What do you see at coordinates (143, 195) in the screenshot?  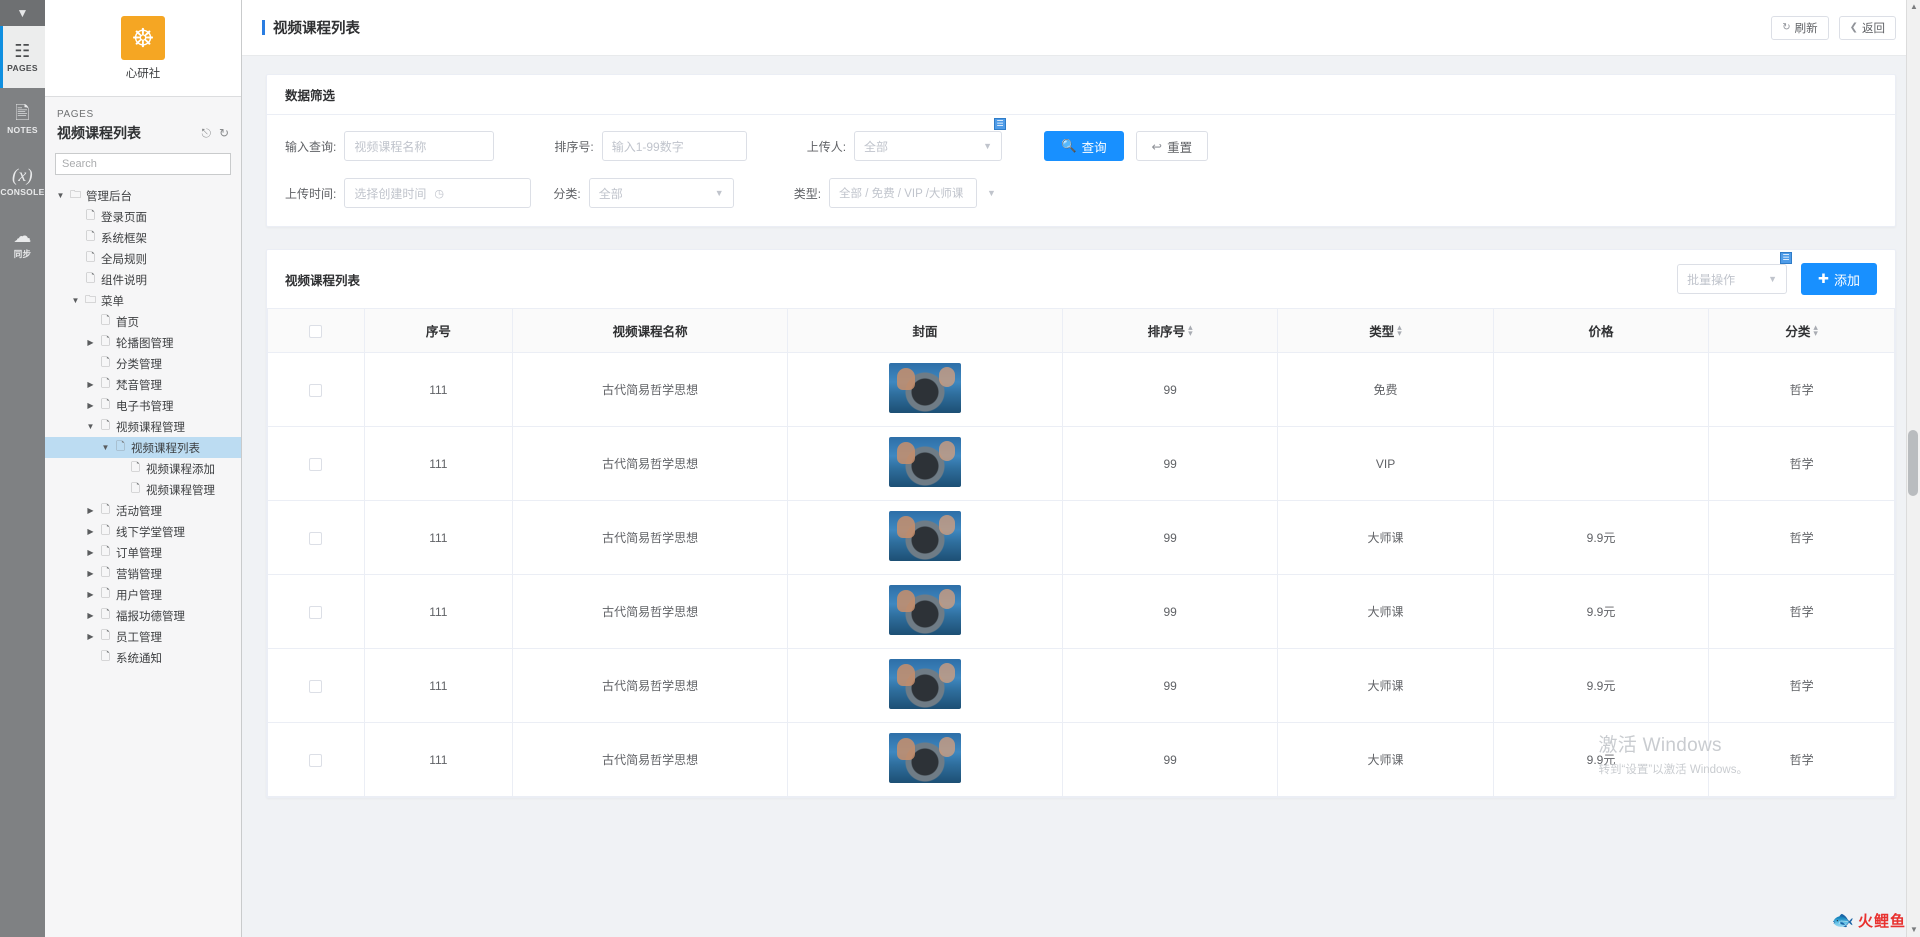 I see `tree-item-0: ▼ 🗀 管理后台` at bounding box center [143, 195].